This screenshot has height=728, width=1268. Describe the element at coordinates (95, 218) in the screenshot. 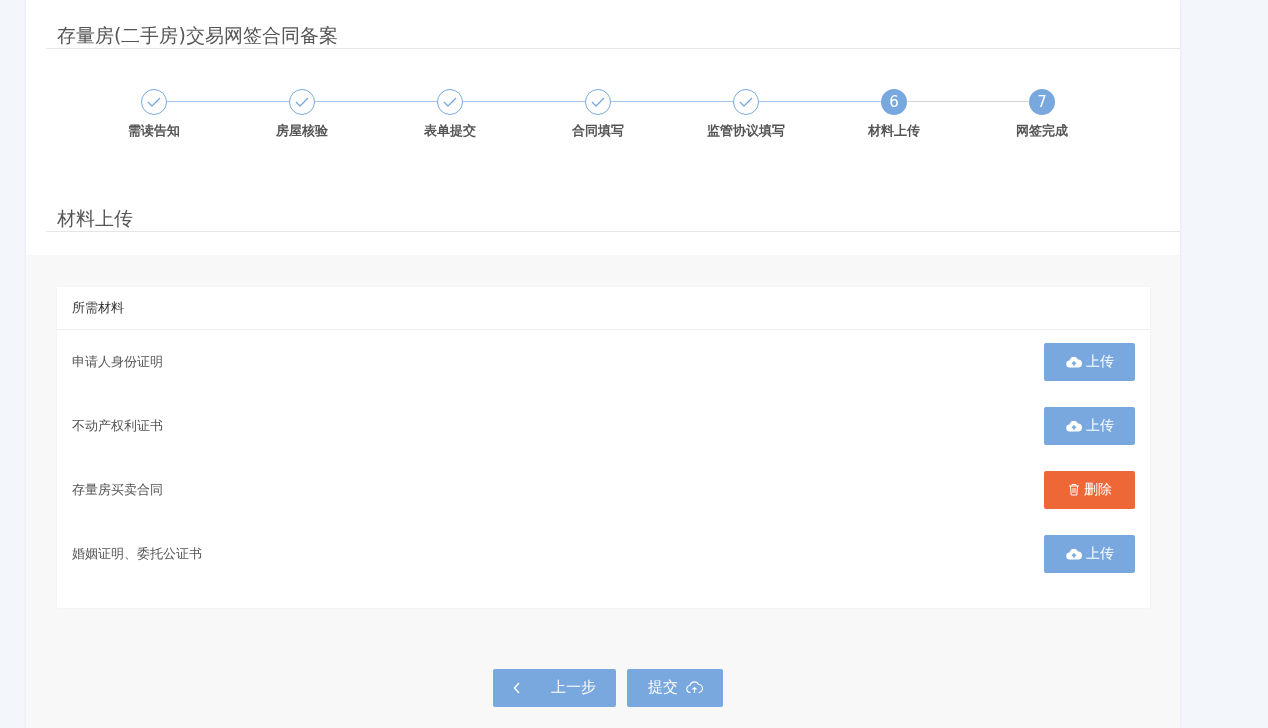

I see `section-title: 材料上传` at that location.